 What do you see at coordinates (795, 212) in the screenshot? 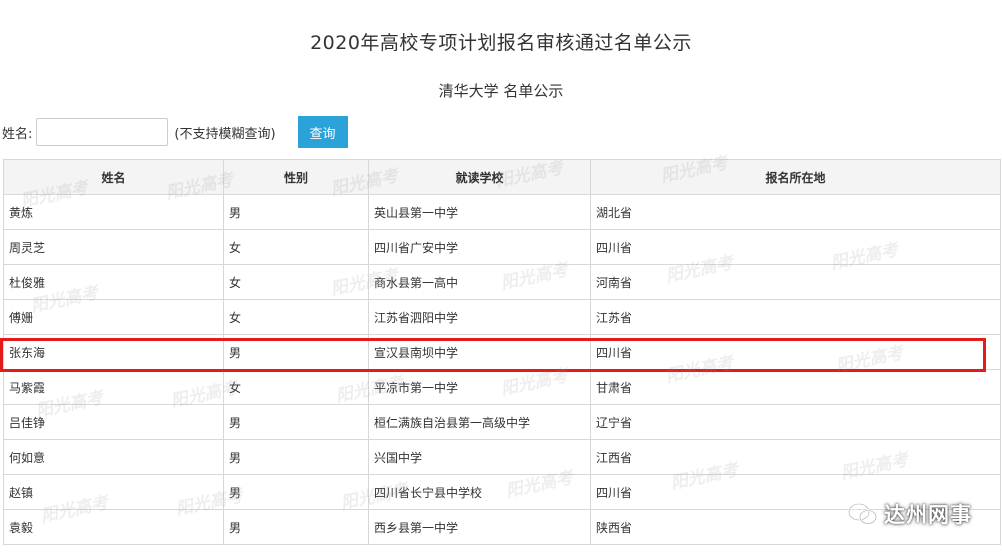
I see `cell-location: 湖北省` at bounding box center [795, 212].